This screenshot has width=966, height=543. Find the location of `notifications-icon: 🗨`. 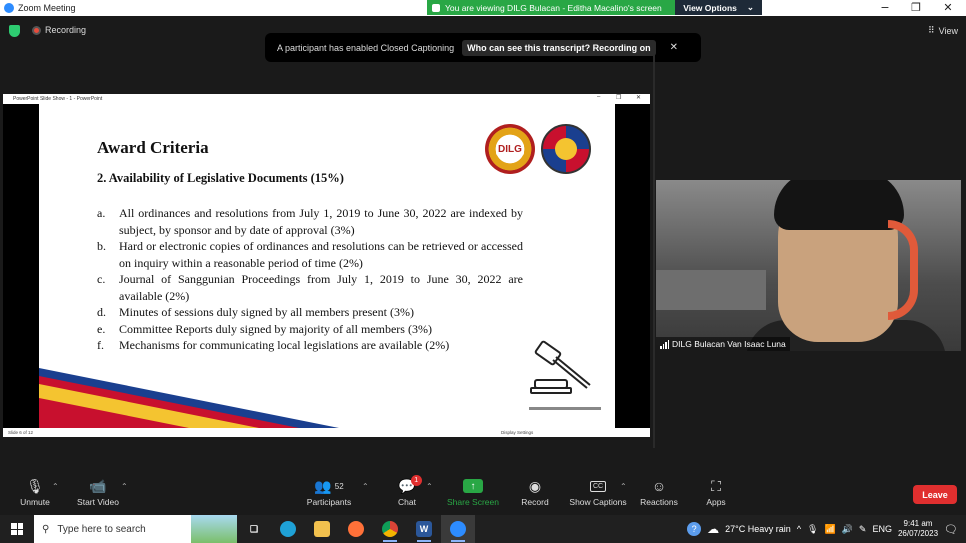

notifications-icon: 🗨 is located at coordinates (951, 529).